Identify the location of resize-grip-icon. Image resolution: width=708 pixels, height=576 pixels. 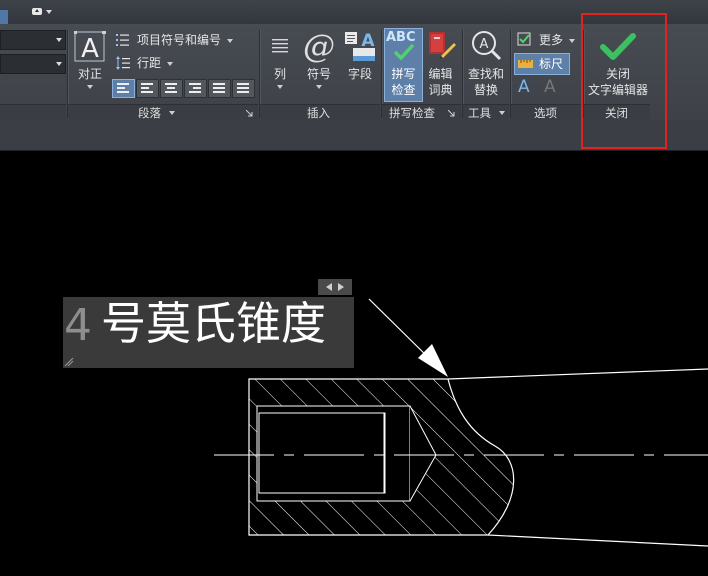
(69, 362).